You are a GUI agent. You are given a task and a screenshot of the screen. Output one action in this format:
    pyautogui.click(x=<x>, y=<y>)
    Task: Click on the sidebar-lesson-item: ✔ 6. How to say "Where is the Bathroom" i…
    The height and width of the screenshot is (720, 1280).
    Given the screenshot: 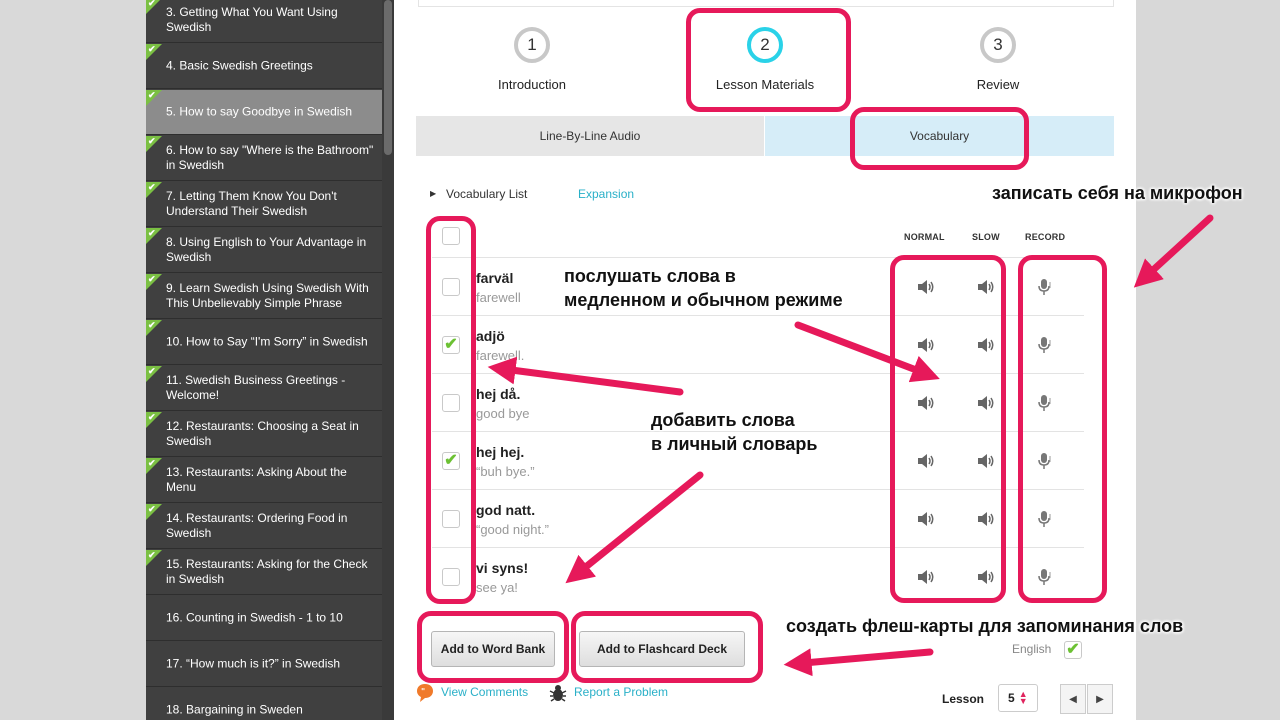 What is the action you would take?
    pyautogui.click(x=264, y=158)
    